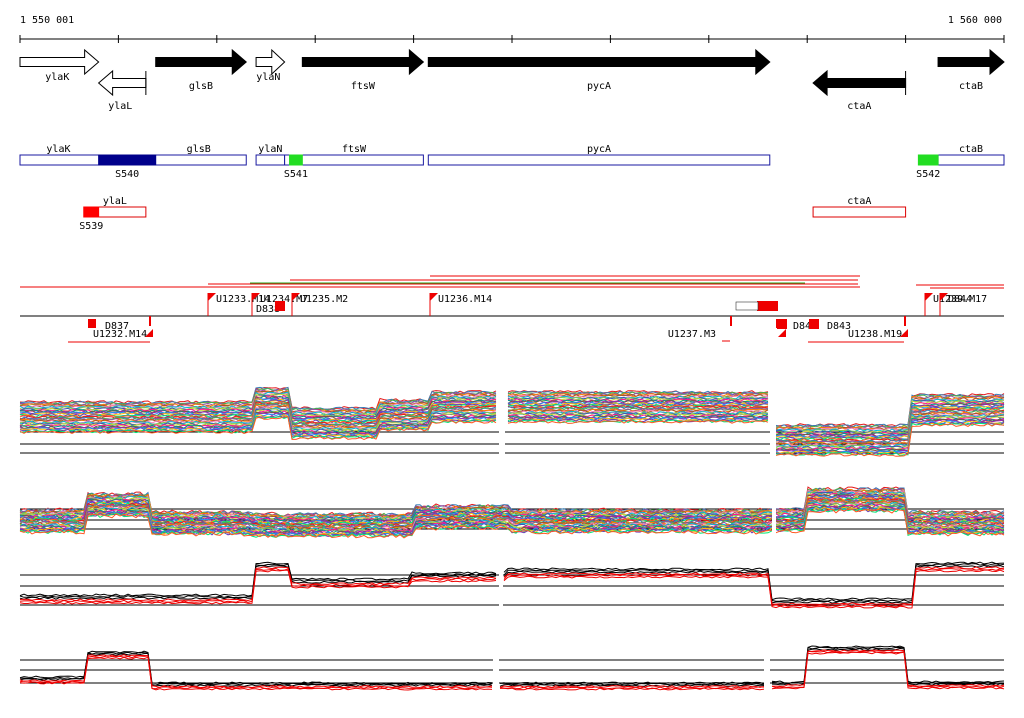 This screenshot has height=718, width=1024. Describe the element at coordinates (324, 299) in the screenshot. I see `feature-label: U1235.M2` at that location.